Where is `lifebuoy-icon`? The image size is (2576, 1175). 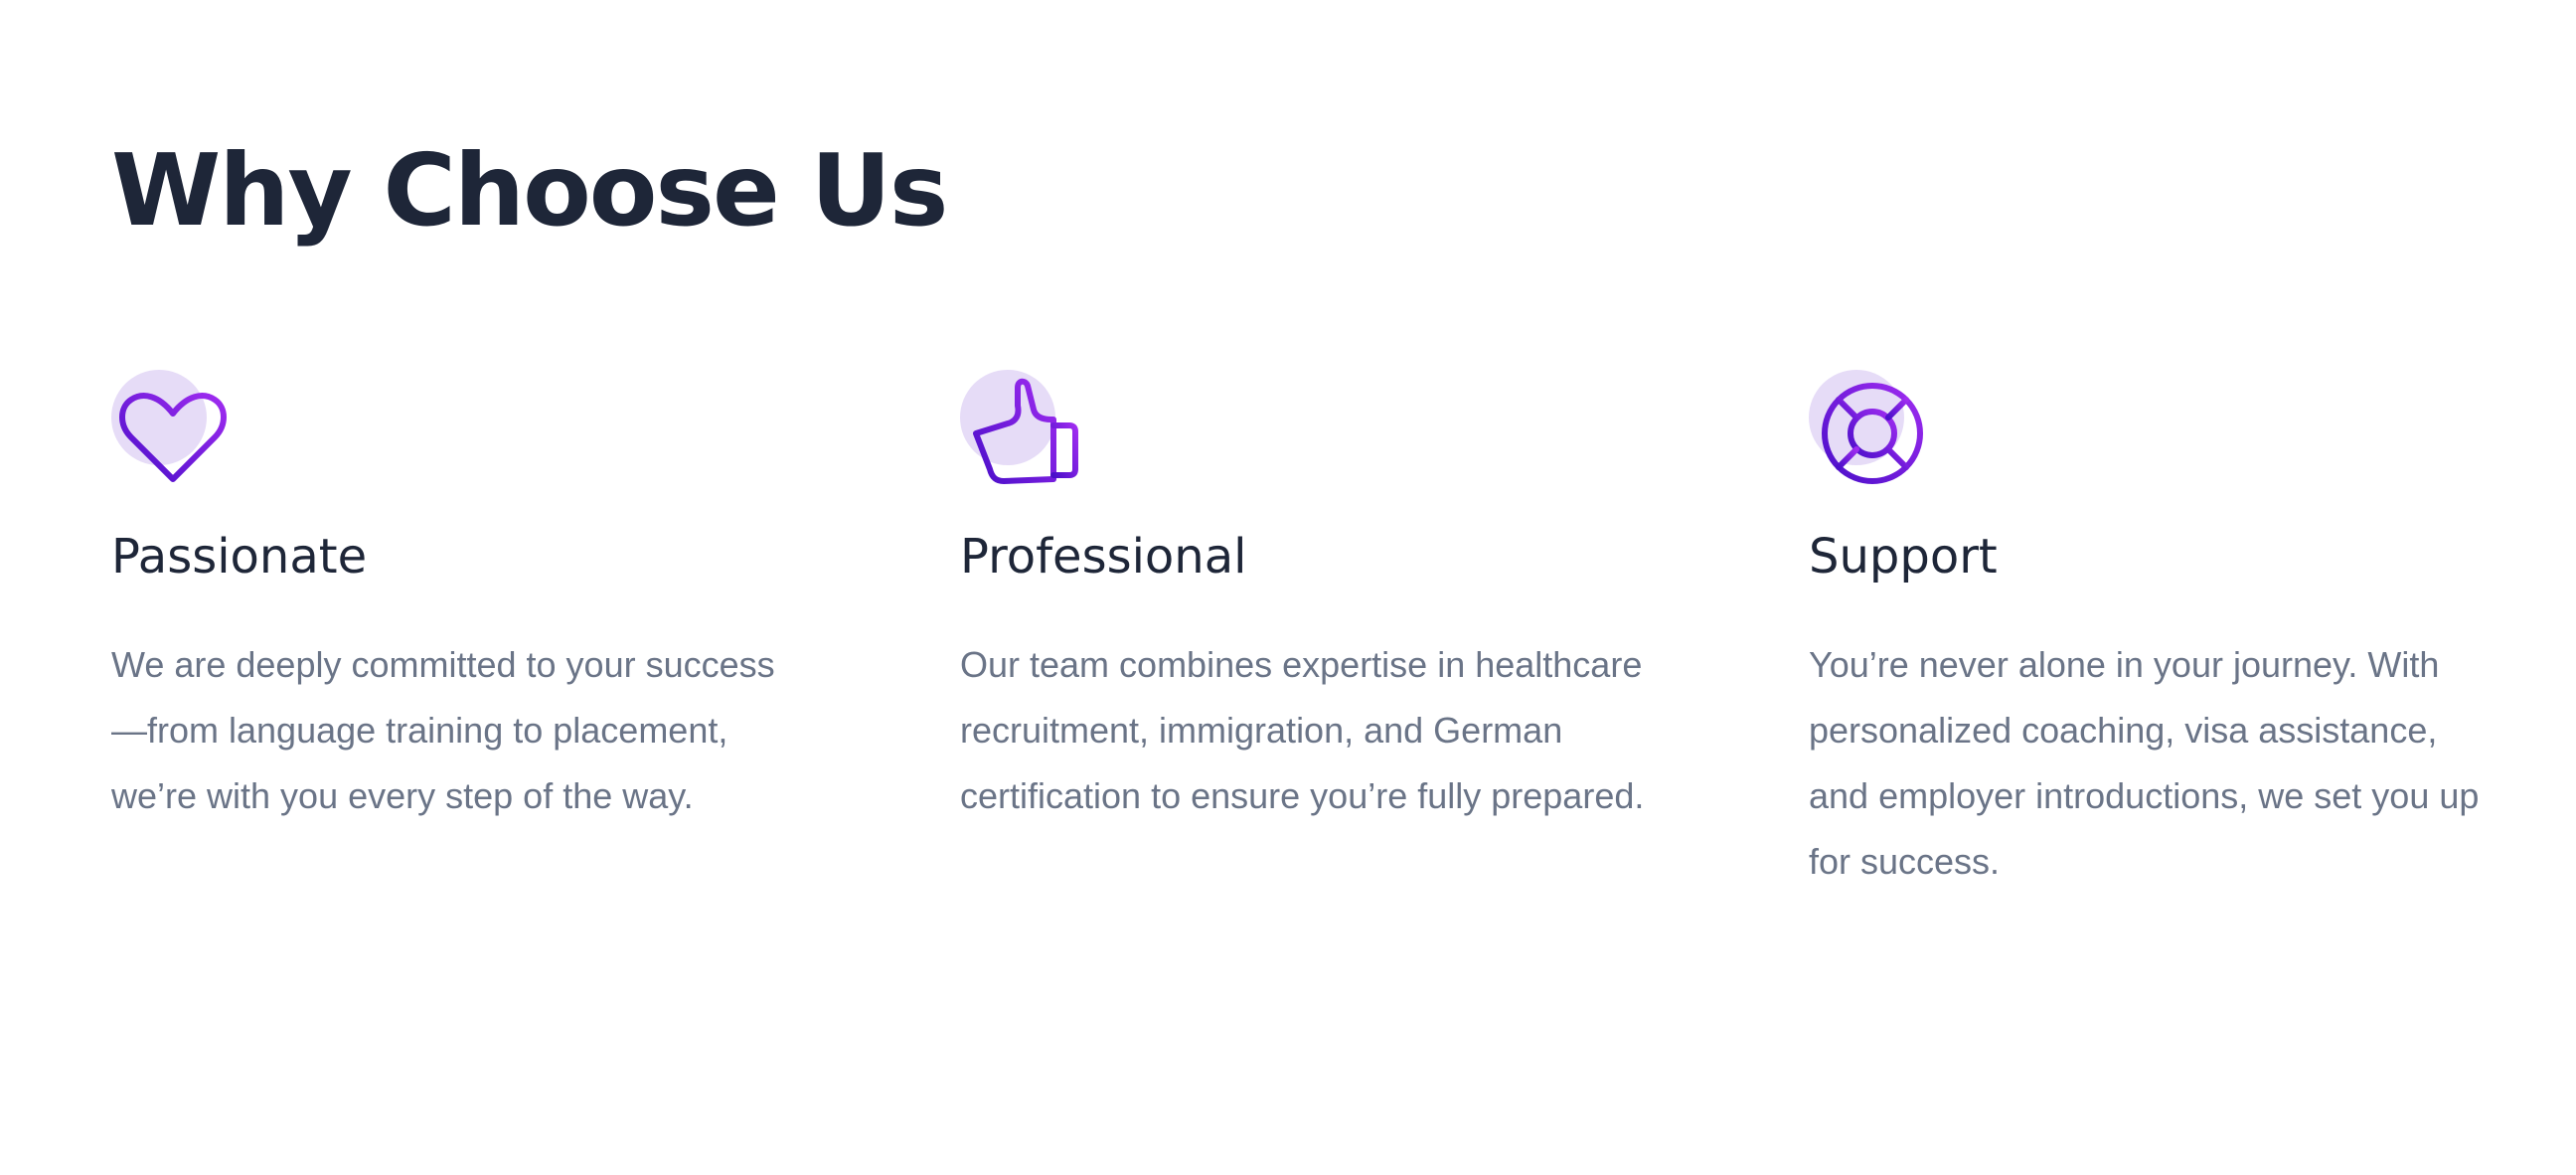 lifebuoy-icon is located at coordinates (1868, 429).